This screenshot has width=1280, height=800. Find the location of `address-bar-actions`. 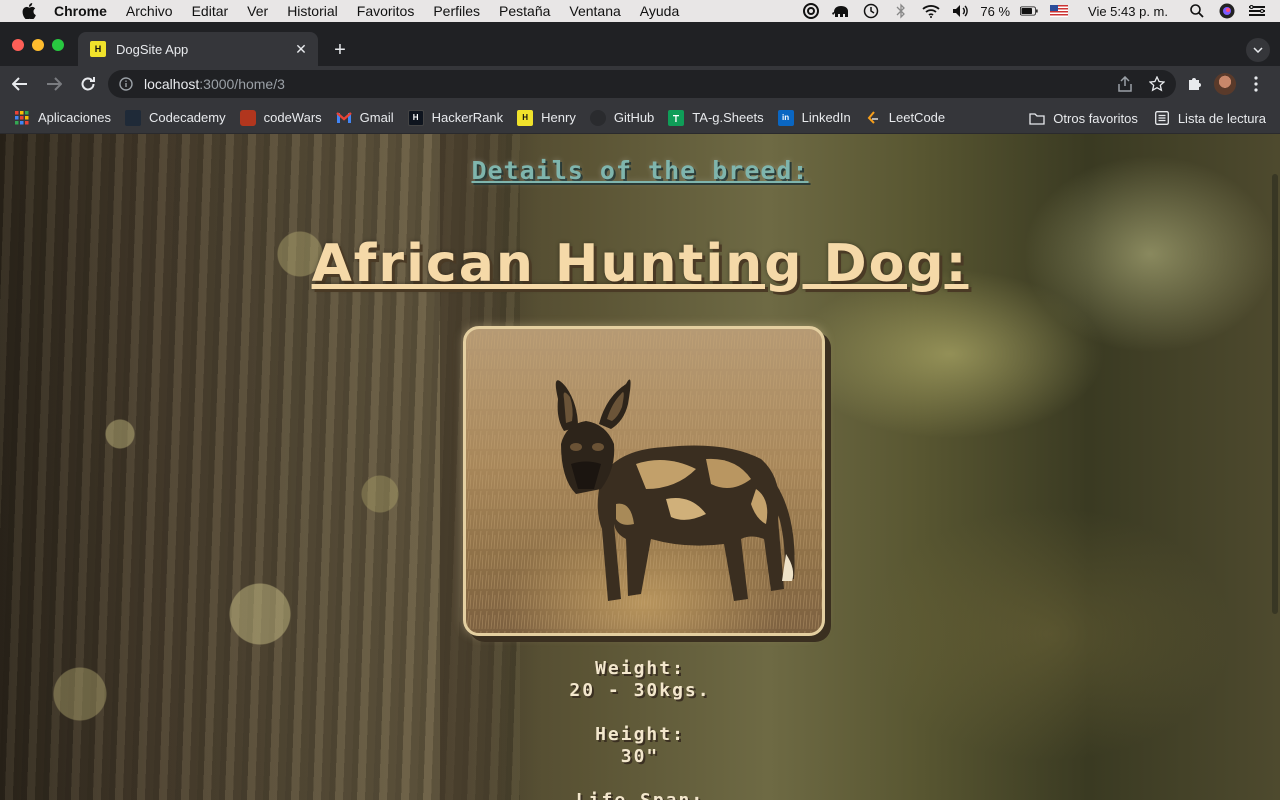

address-bar-actions is located at coordinates (1134, 84).